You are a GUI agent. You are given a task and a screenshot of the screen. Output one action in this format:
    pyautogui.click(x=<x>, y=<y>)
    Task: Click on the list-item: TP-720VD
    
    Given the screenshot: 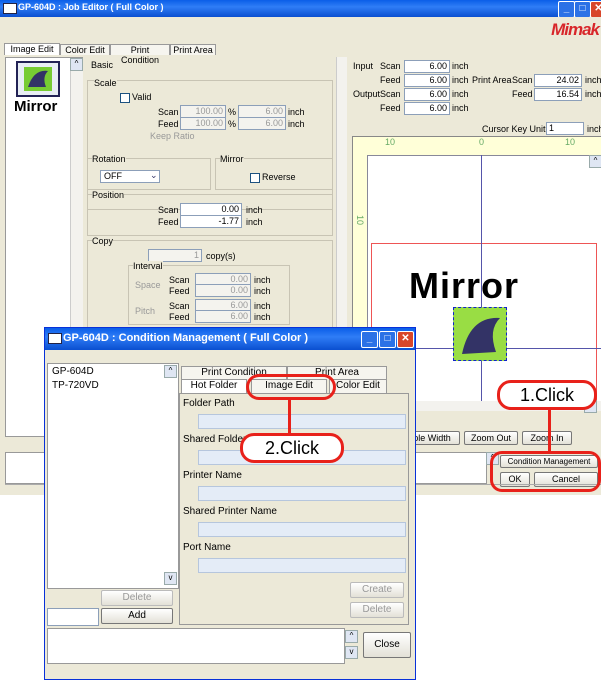 What is the action you would take?
    pyautogui.click(x=75, y=385)
    